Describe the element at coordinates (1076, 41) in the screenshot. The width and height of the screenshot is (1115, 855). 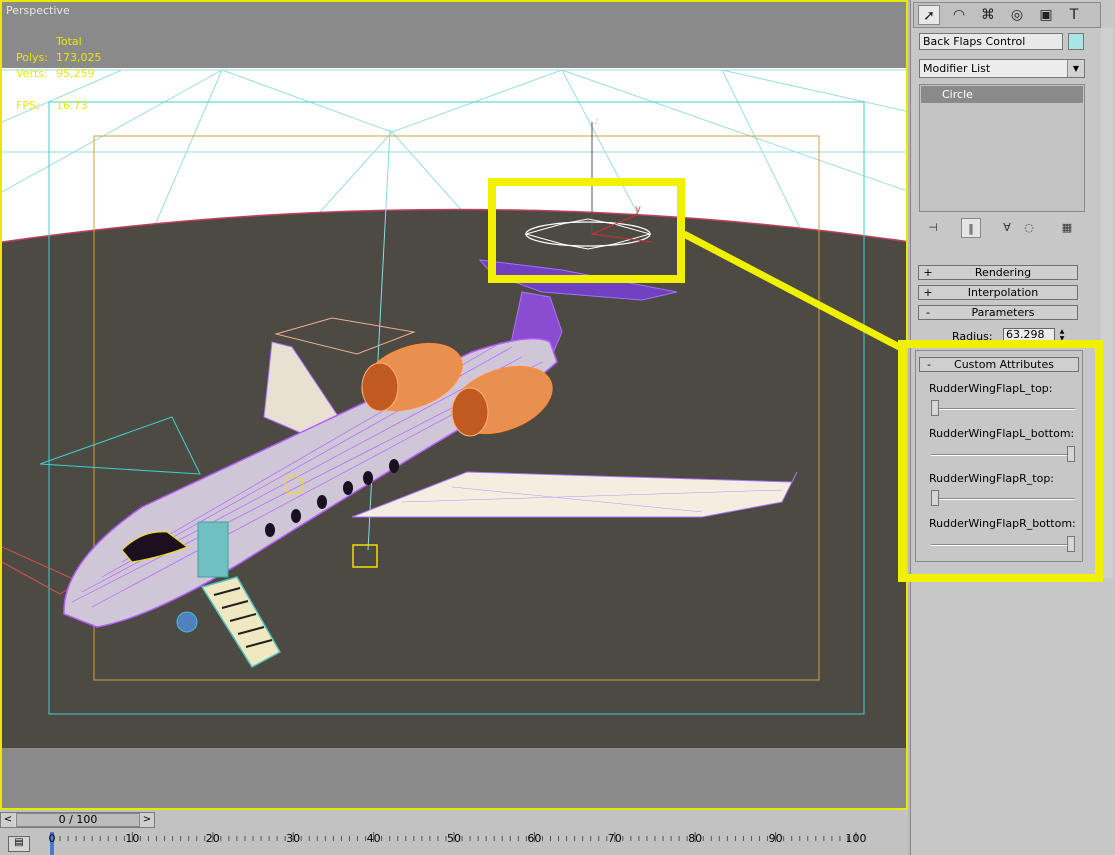
I see `object-color-swatch` at that location.